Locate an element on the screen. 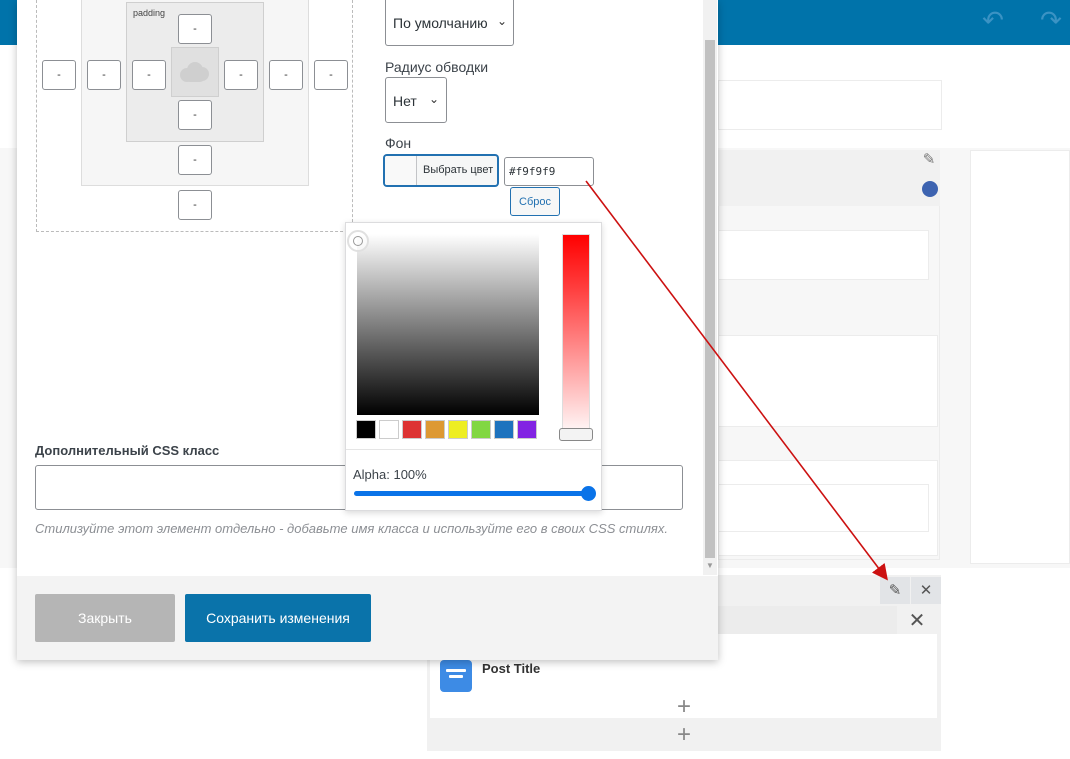 The height and width of the screenshot is (759, 1070). margin-bottom-input is located at coordinates (195, 205).